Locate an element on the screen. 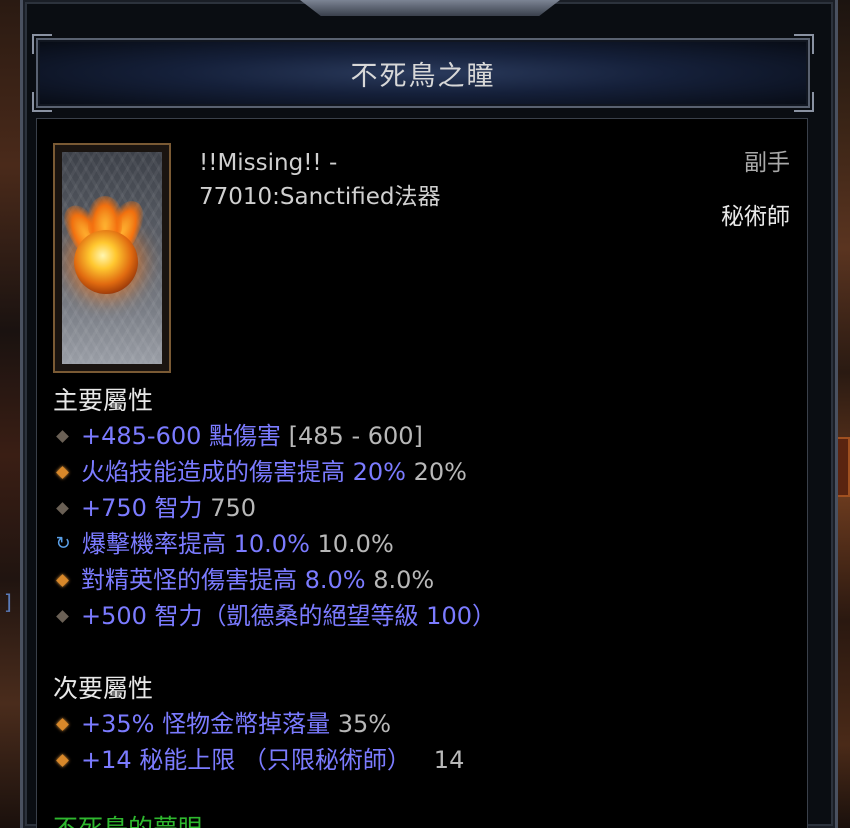 The height and width of the screenshot is (828, 850). affix-value: 750 is located at coordinates (233, 508).